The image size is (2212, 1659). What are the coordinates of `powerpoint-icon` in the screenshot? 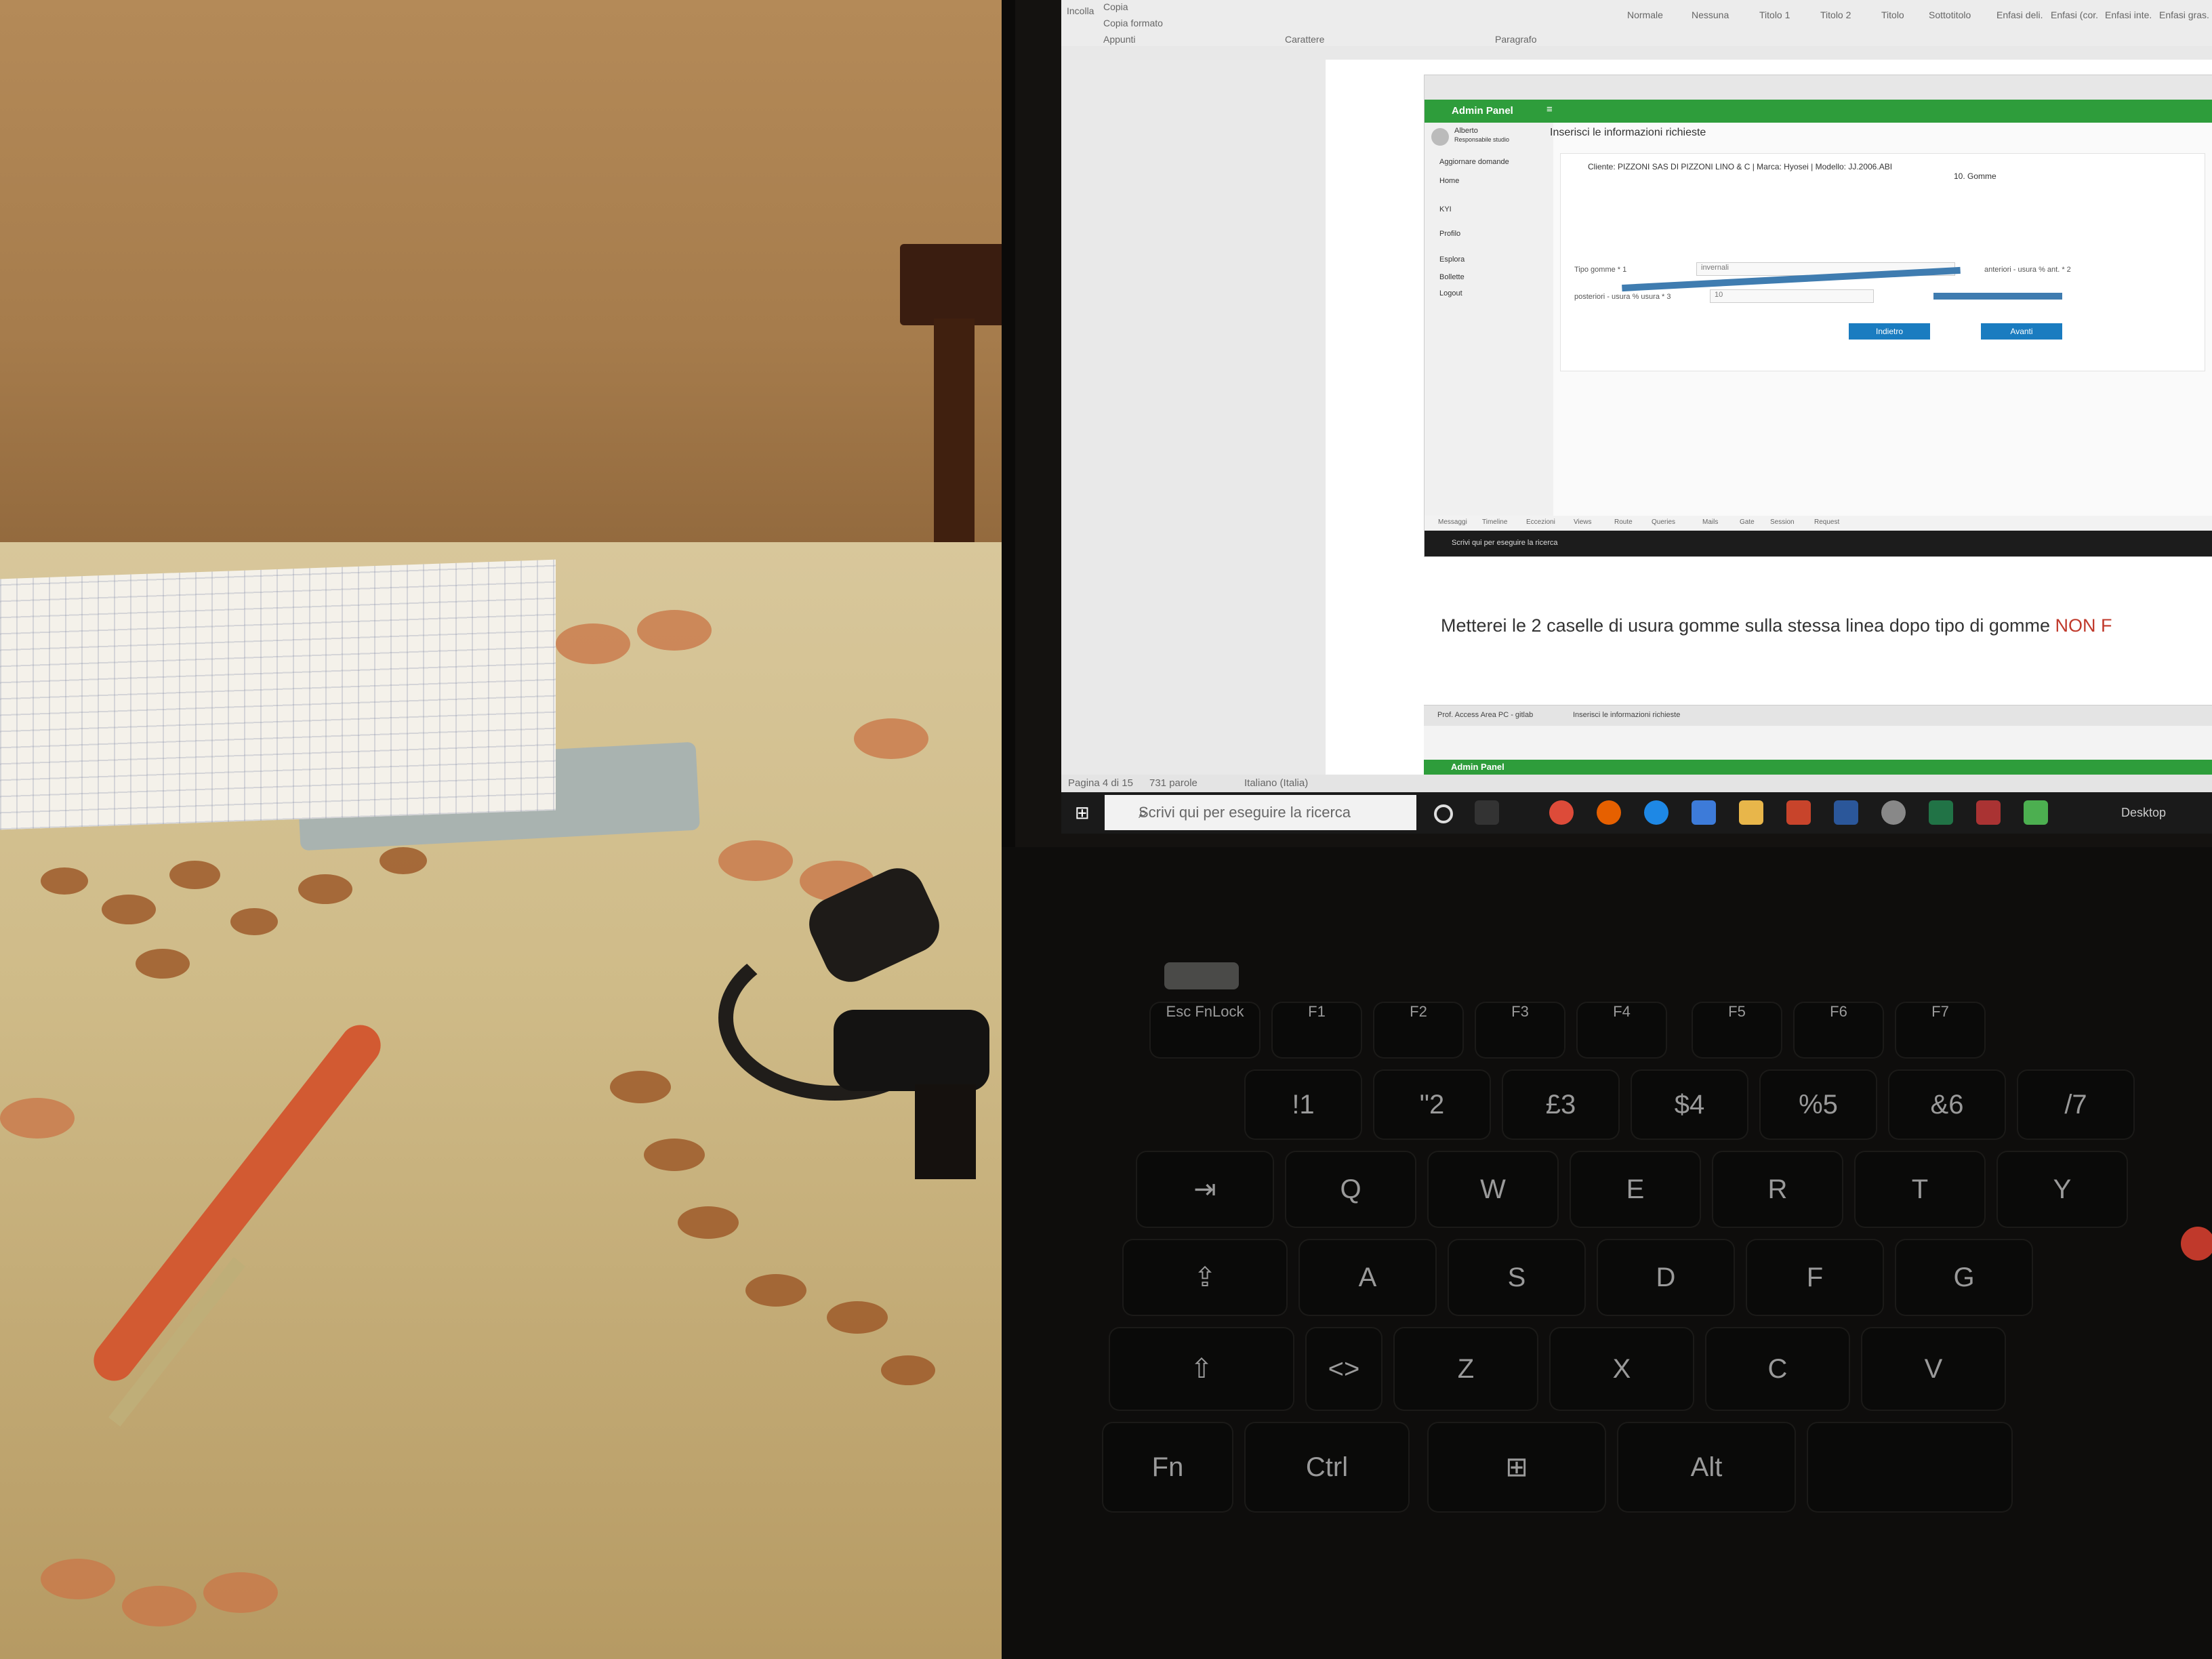 It's located at (1798, 812).